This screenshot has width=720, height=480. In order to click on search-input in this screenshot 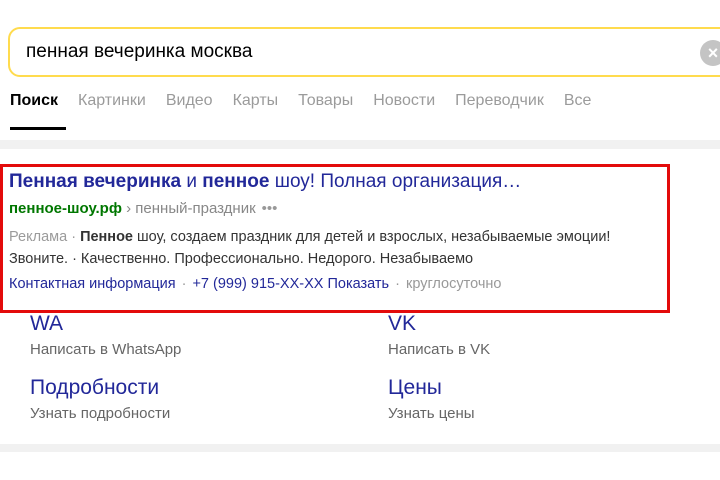, I will do `click(346, 52)`.